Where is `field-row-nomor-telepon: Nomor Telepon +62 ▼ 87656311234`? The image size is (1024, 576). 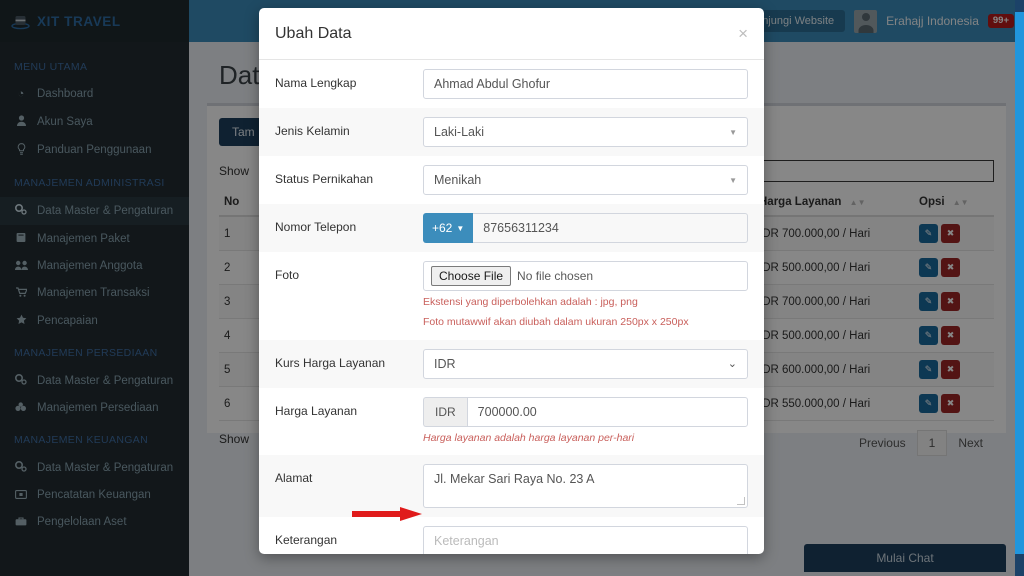 field-row-nomor-telepon: Nomor Telepon +62 ▼ 87656311234 is located at coordinates (511, 228).